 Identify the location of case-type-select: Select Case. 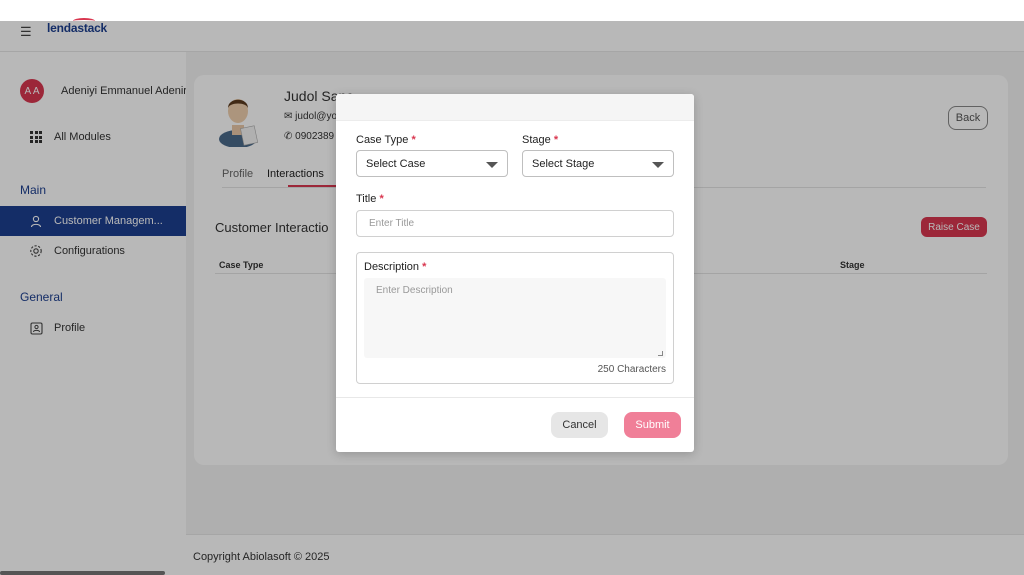
(432, 163).